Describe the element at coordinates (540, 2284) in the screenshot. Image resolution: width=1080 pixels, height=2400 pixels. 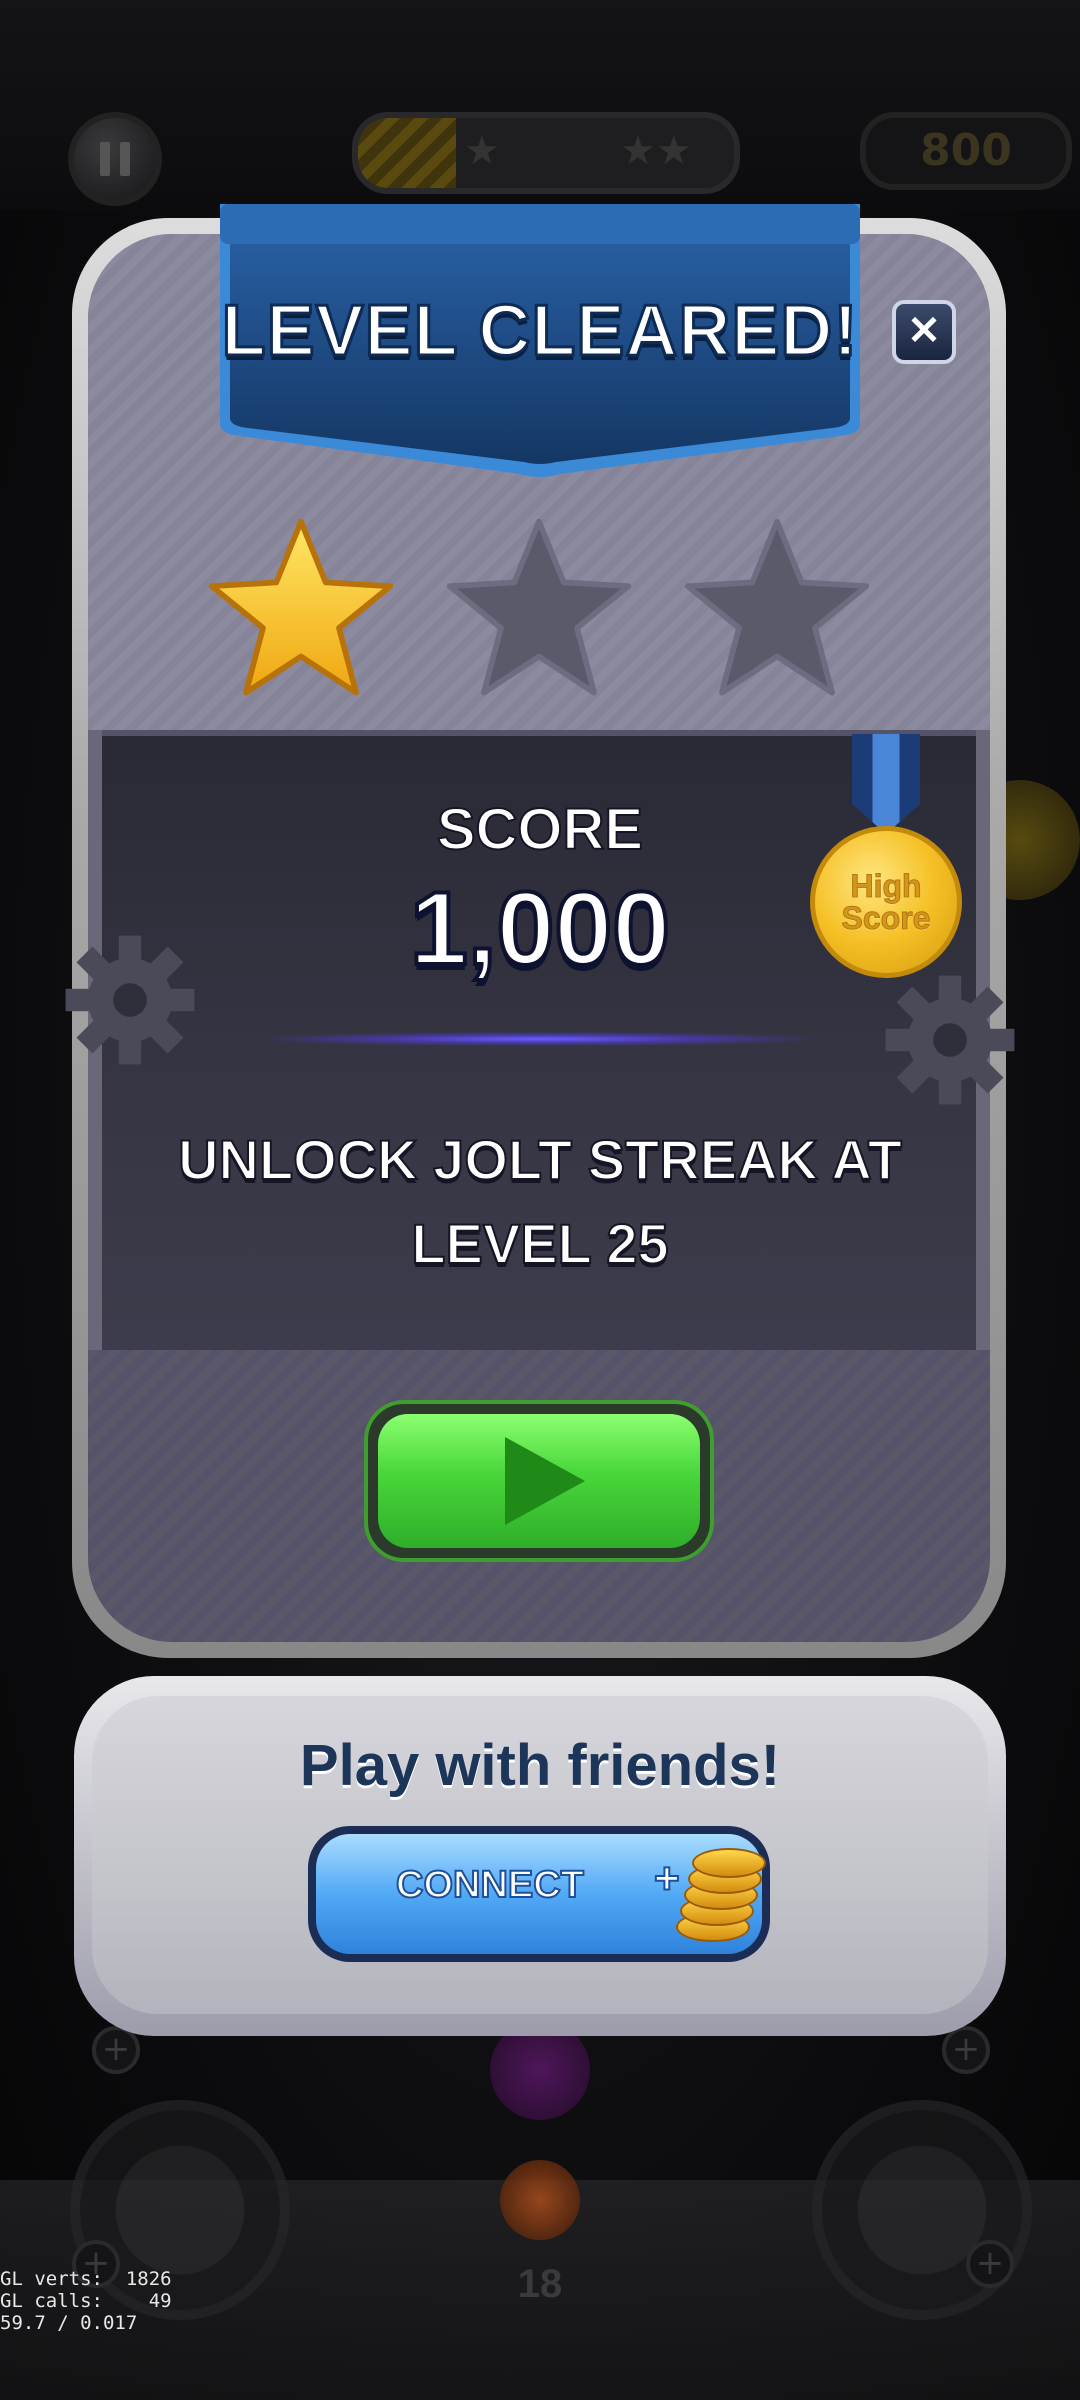
I see `moves-left: 18` at that location.